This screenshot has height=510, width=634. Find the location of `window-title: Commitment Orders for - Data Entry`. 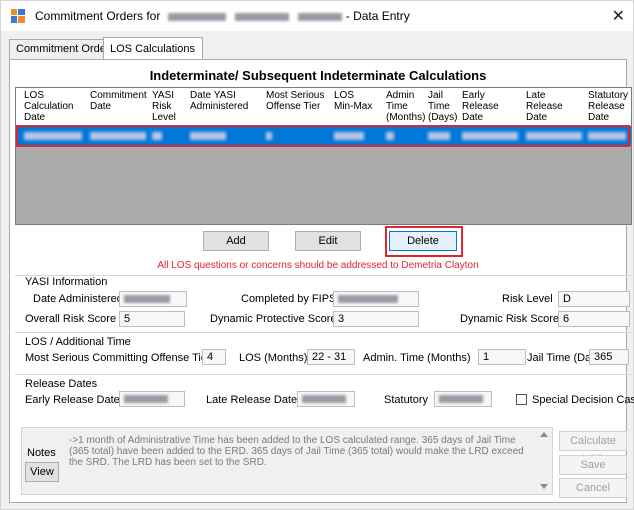

window-title: Commitment Orders for - Data Entry is located at coordinates (222, 16).